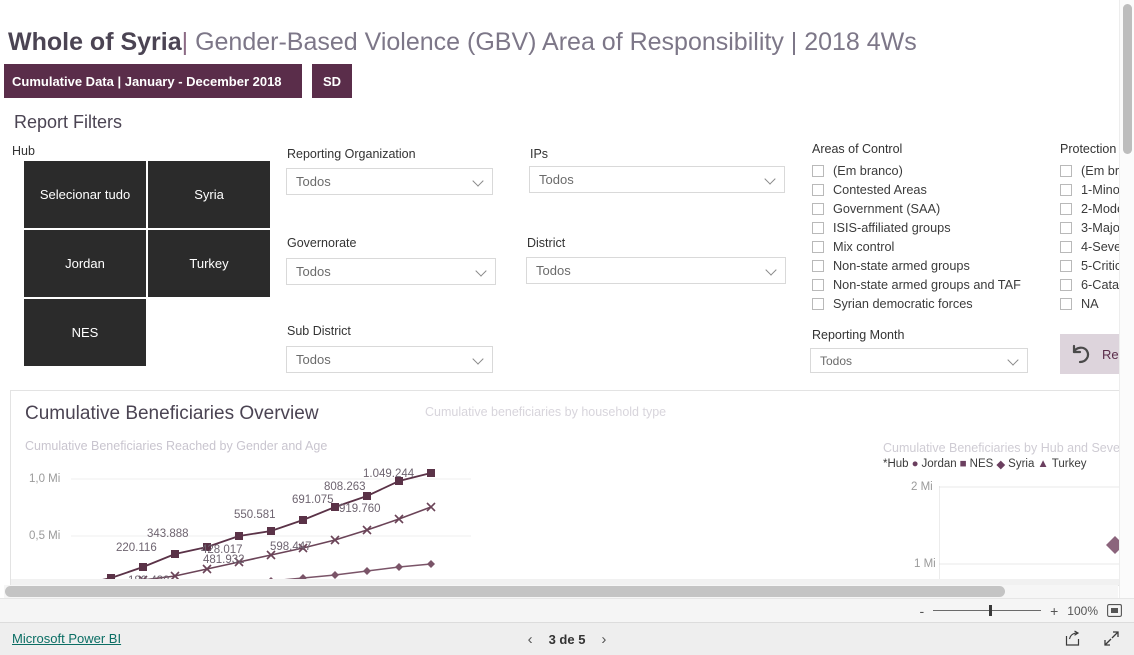 The image size is (1134, 655). Describe the element at coordinates (939, 464) in the screenshot. I see `legend-item-jordan: Jordan` at that location.